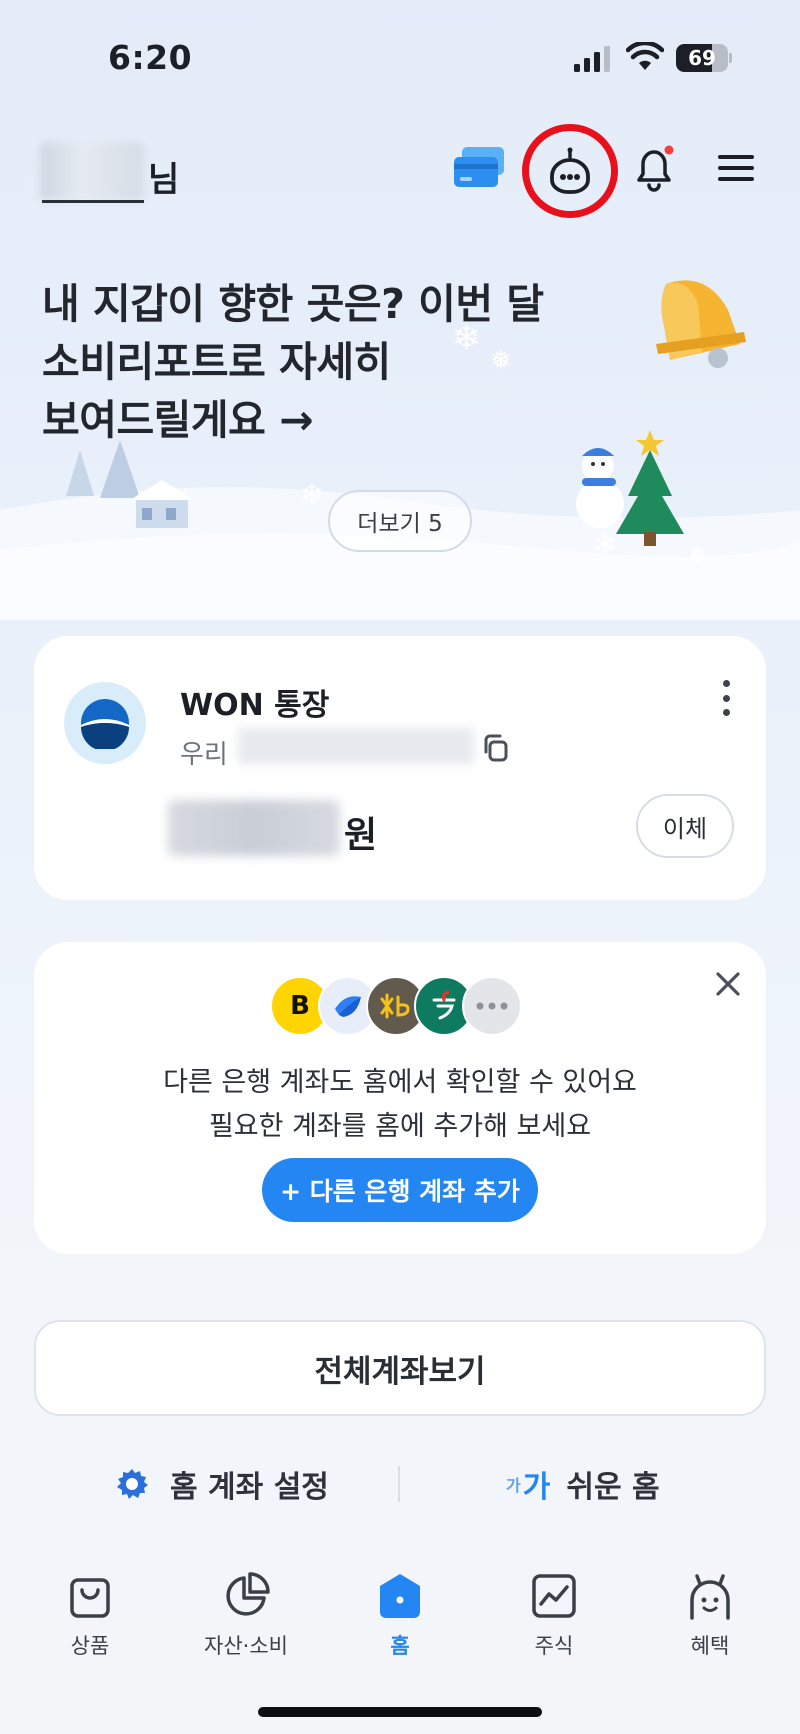  I want to click on easy-home-link: 가 가 쉬운 홈, so click(583, 1484).